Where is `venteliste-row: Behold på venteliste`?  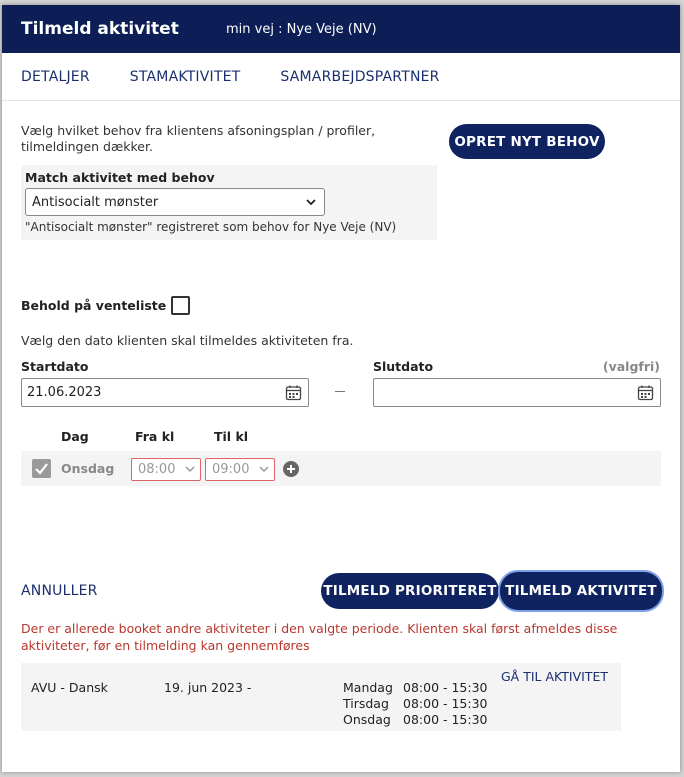
venteliste-row: Behold på venteliste is located at coordinates (106, 305).